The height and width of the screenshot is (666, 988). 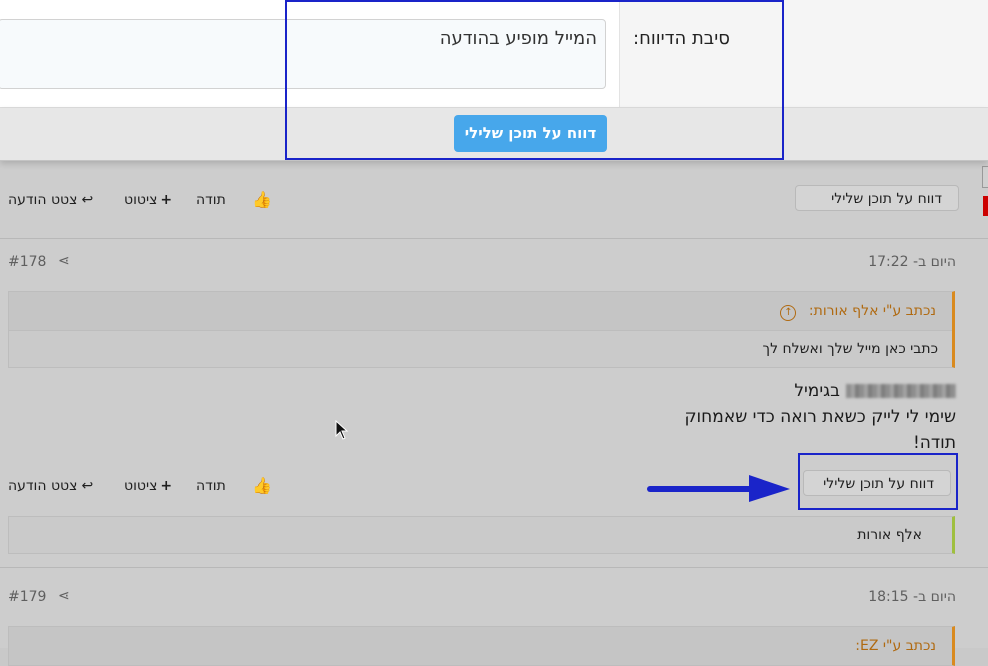 I want to click on quote-author: נכתב ע"י EZ:, so click(x=895, y=646).